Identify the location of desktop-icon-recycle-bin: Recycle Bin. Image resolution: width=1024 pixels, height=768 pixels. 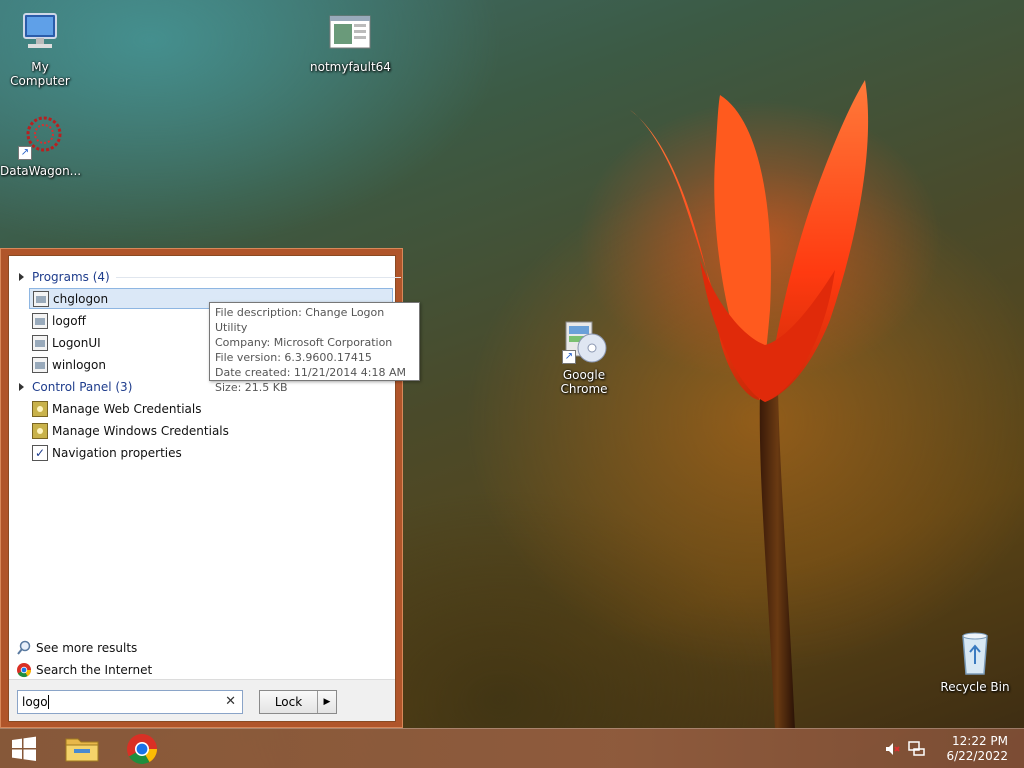
(975, 662).